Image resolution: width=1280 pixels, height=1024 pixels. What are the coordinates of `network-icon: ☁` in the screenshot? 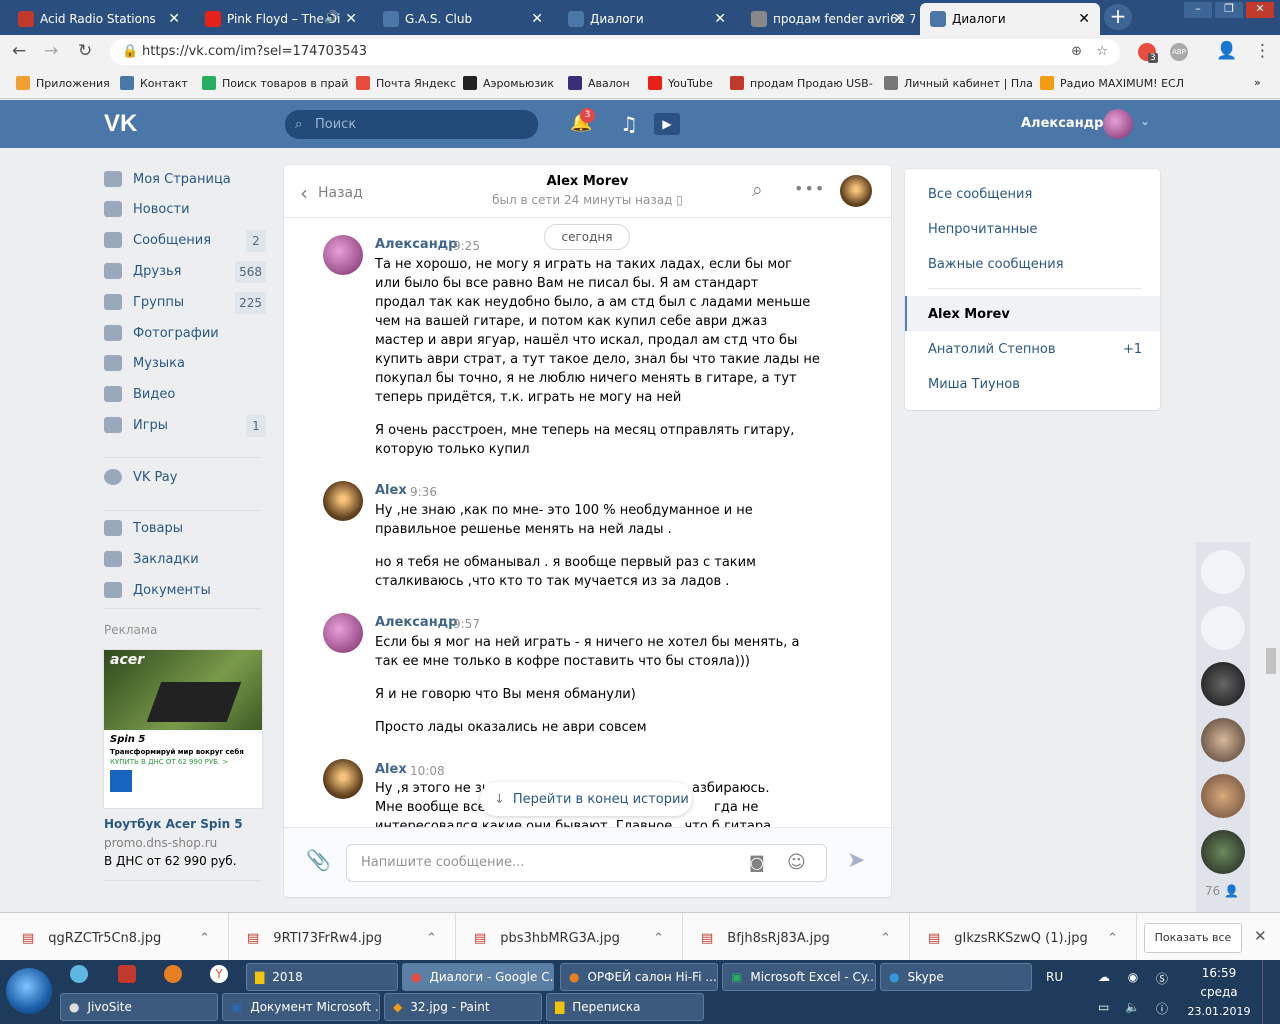 It's located at (1104, 978).